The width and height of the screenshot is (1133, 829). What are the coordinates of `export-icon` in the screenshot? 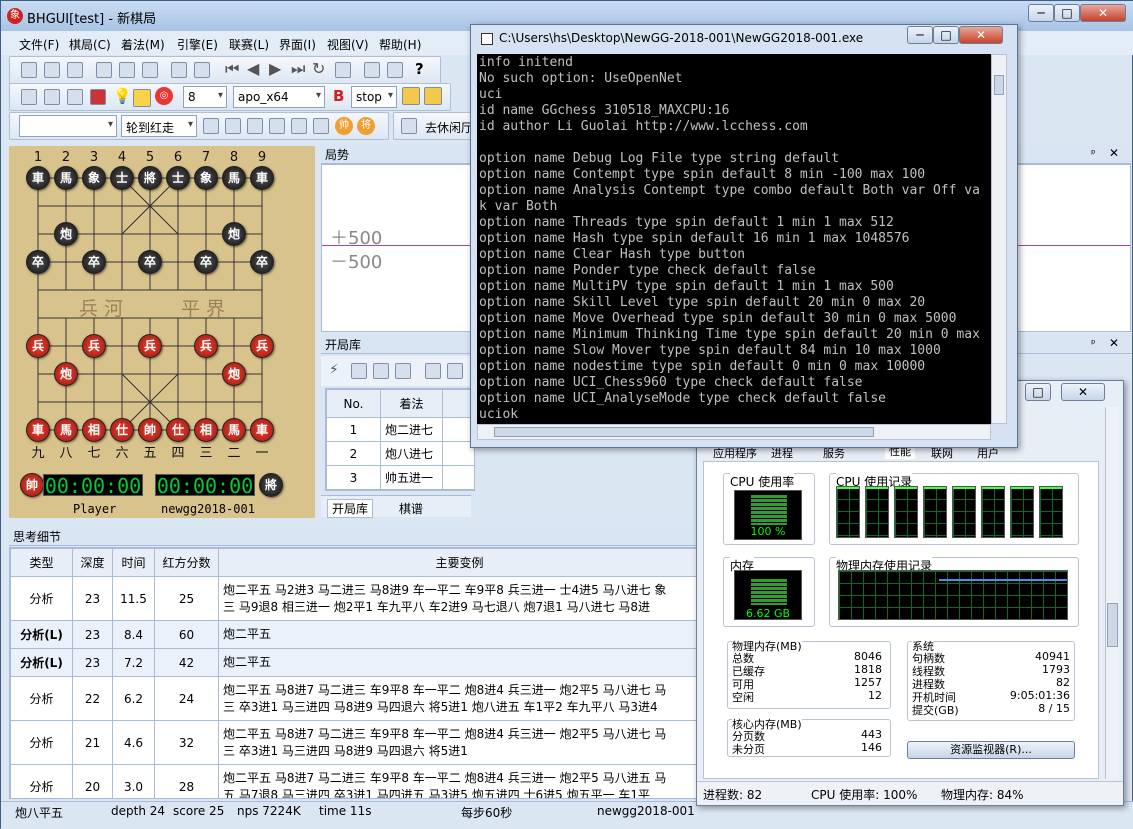 It's located at (455, 371).